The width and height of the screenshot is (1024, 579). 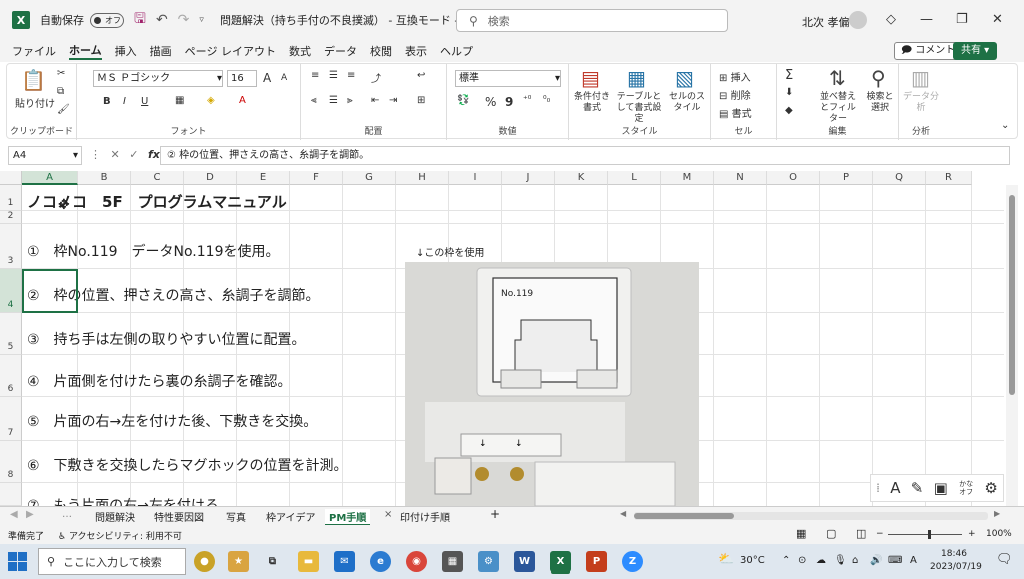 I want to click on settings-app-icon: ⚙, so click(x=488, y=561).